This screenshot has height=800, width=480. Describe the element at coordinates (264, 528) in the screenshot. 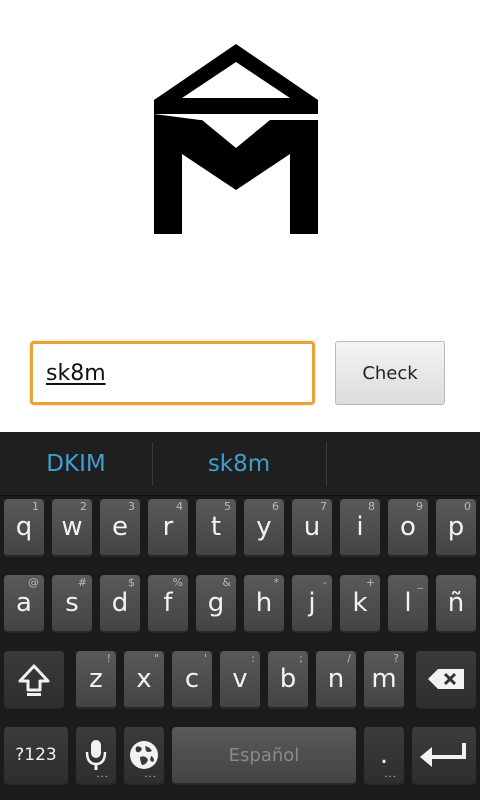

I see `key-y: y6` at that location.